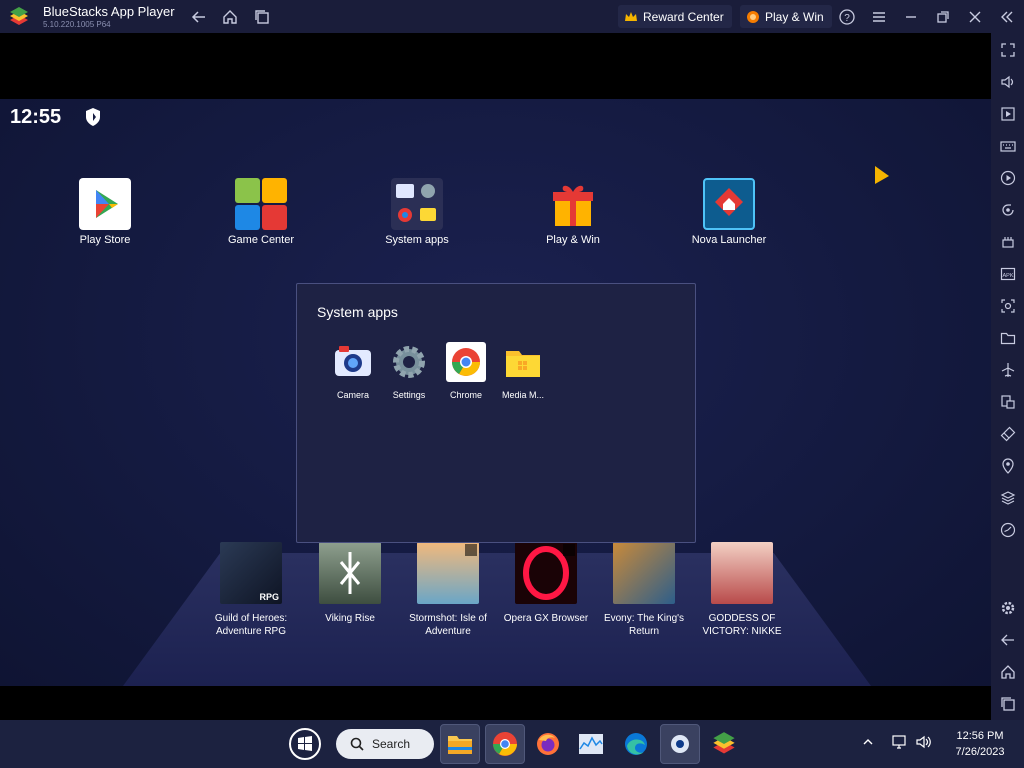 The width and height of the screenshot is (1024, 768). I want to click on taskbar-running-app, so click(680, 744).